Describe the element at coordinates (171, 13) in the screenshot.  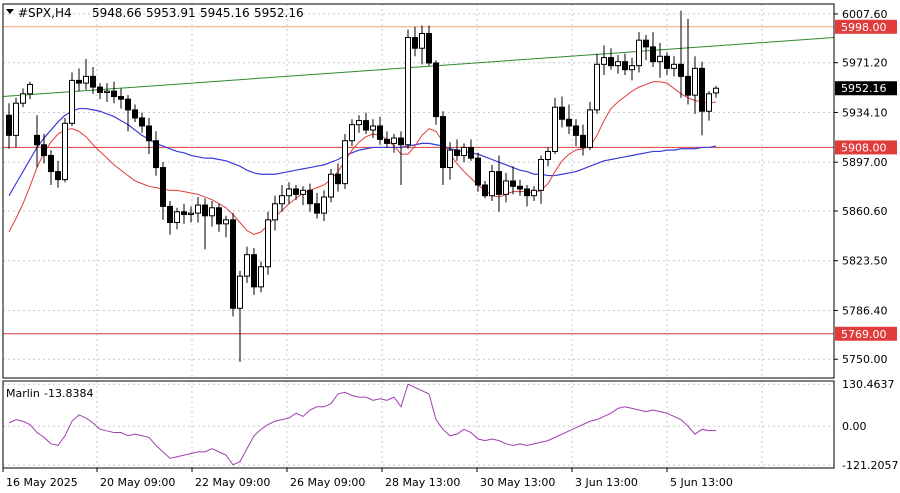
I see `ohlc-high: 5953.91` at that location.